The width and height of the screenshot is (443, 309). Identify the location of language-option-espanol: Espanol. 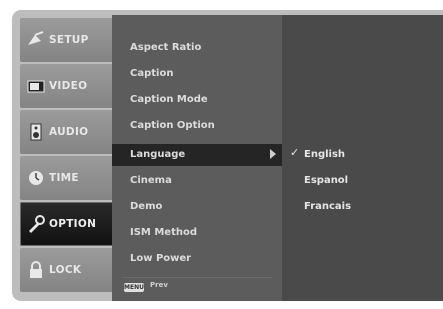
(326, 181).